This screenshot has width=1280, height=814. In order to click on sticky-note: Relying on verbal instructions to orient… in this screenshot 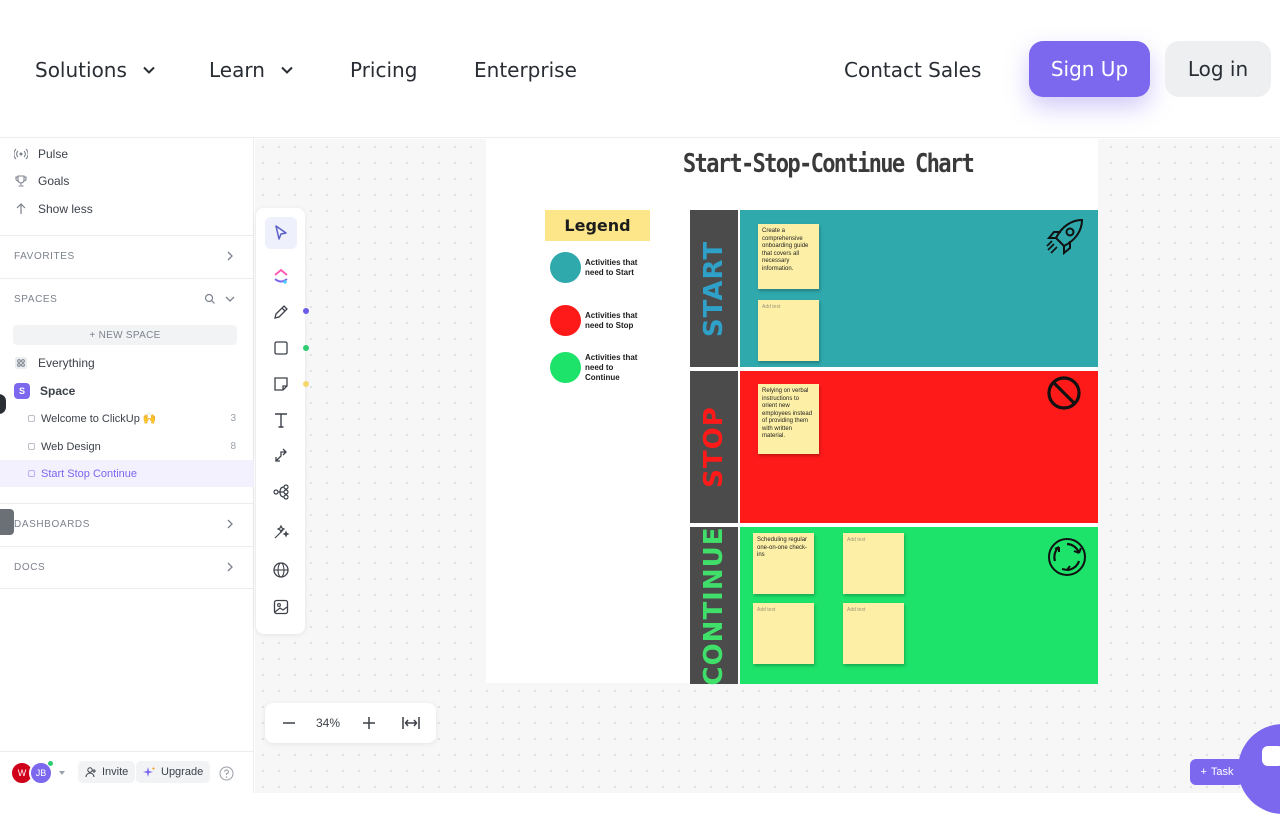, I will do `click(788, 419)`.